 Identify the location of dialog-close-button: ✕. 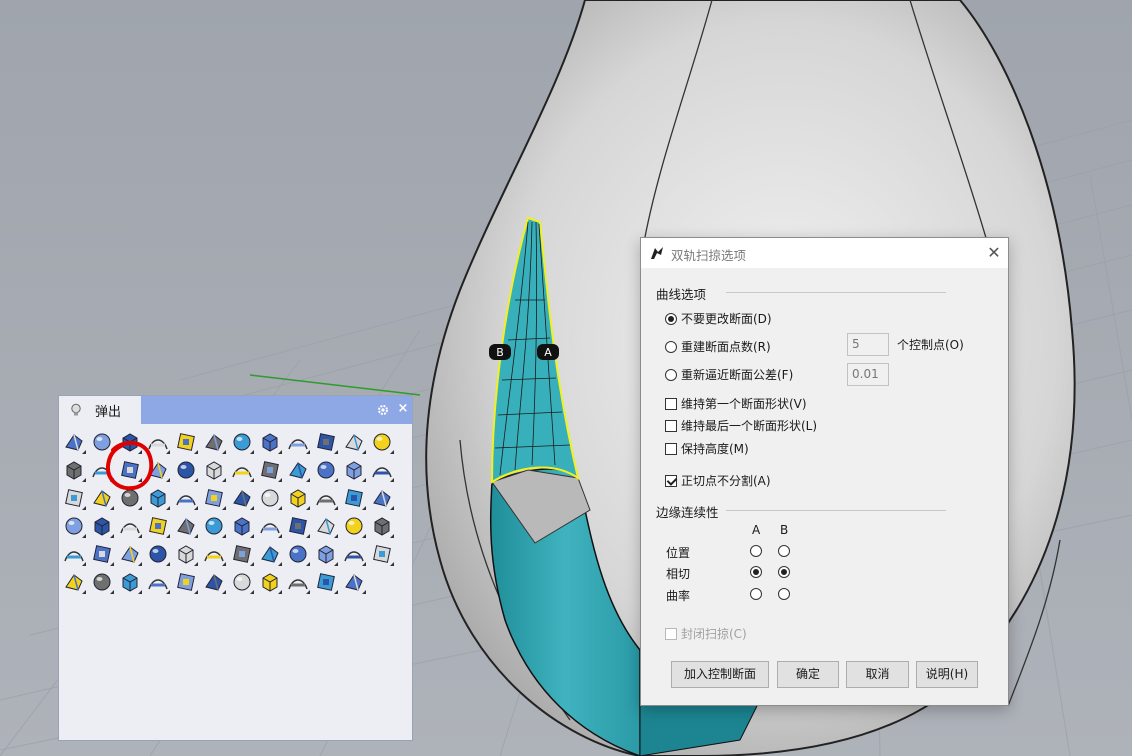
(994, 253).